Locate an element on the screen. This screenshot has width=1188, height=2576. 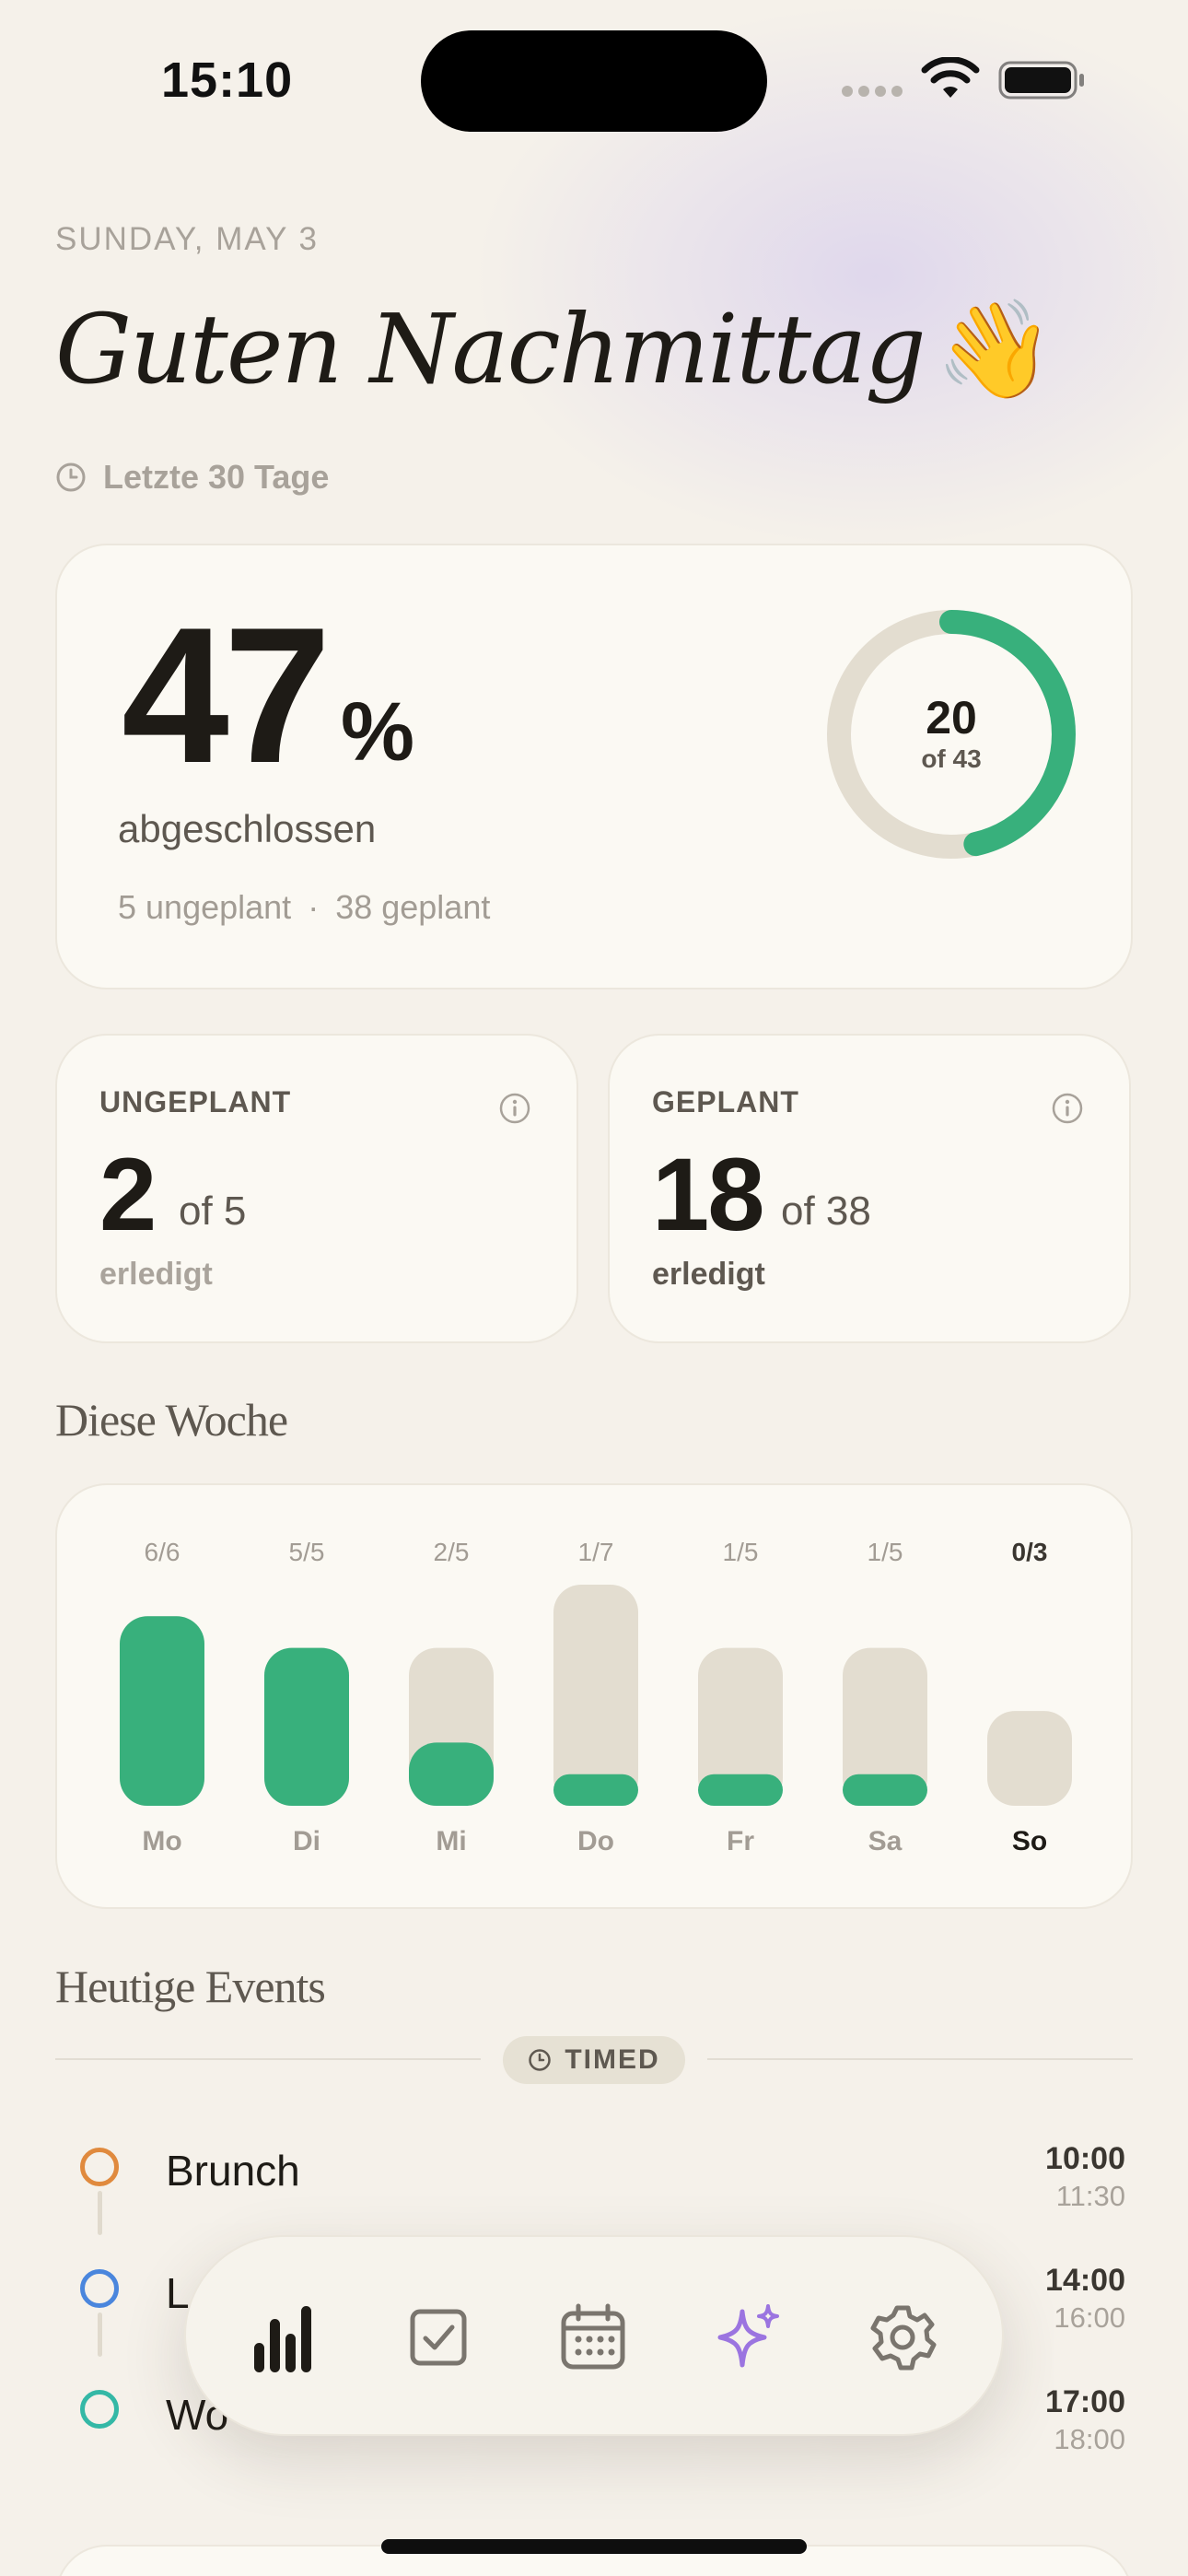
divider-right is located at coordinates (920, 2059).